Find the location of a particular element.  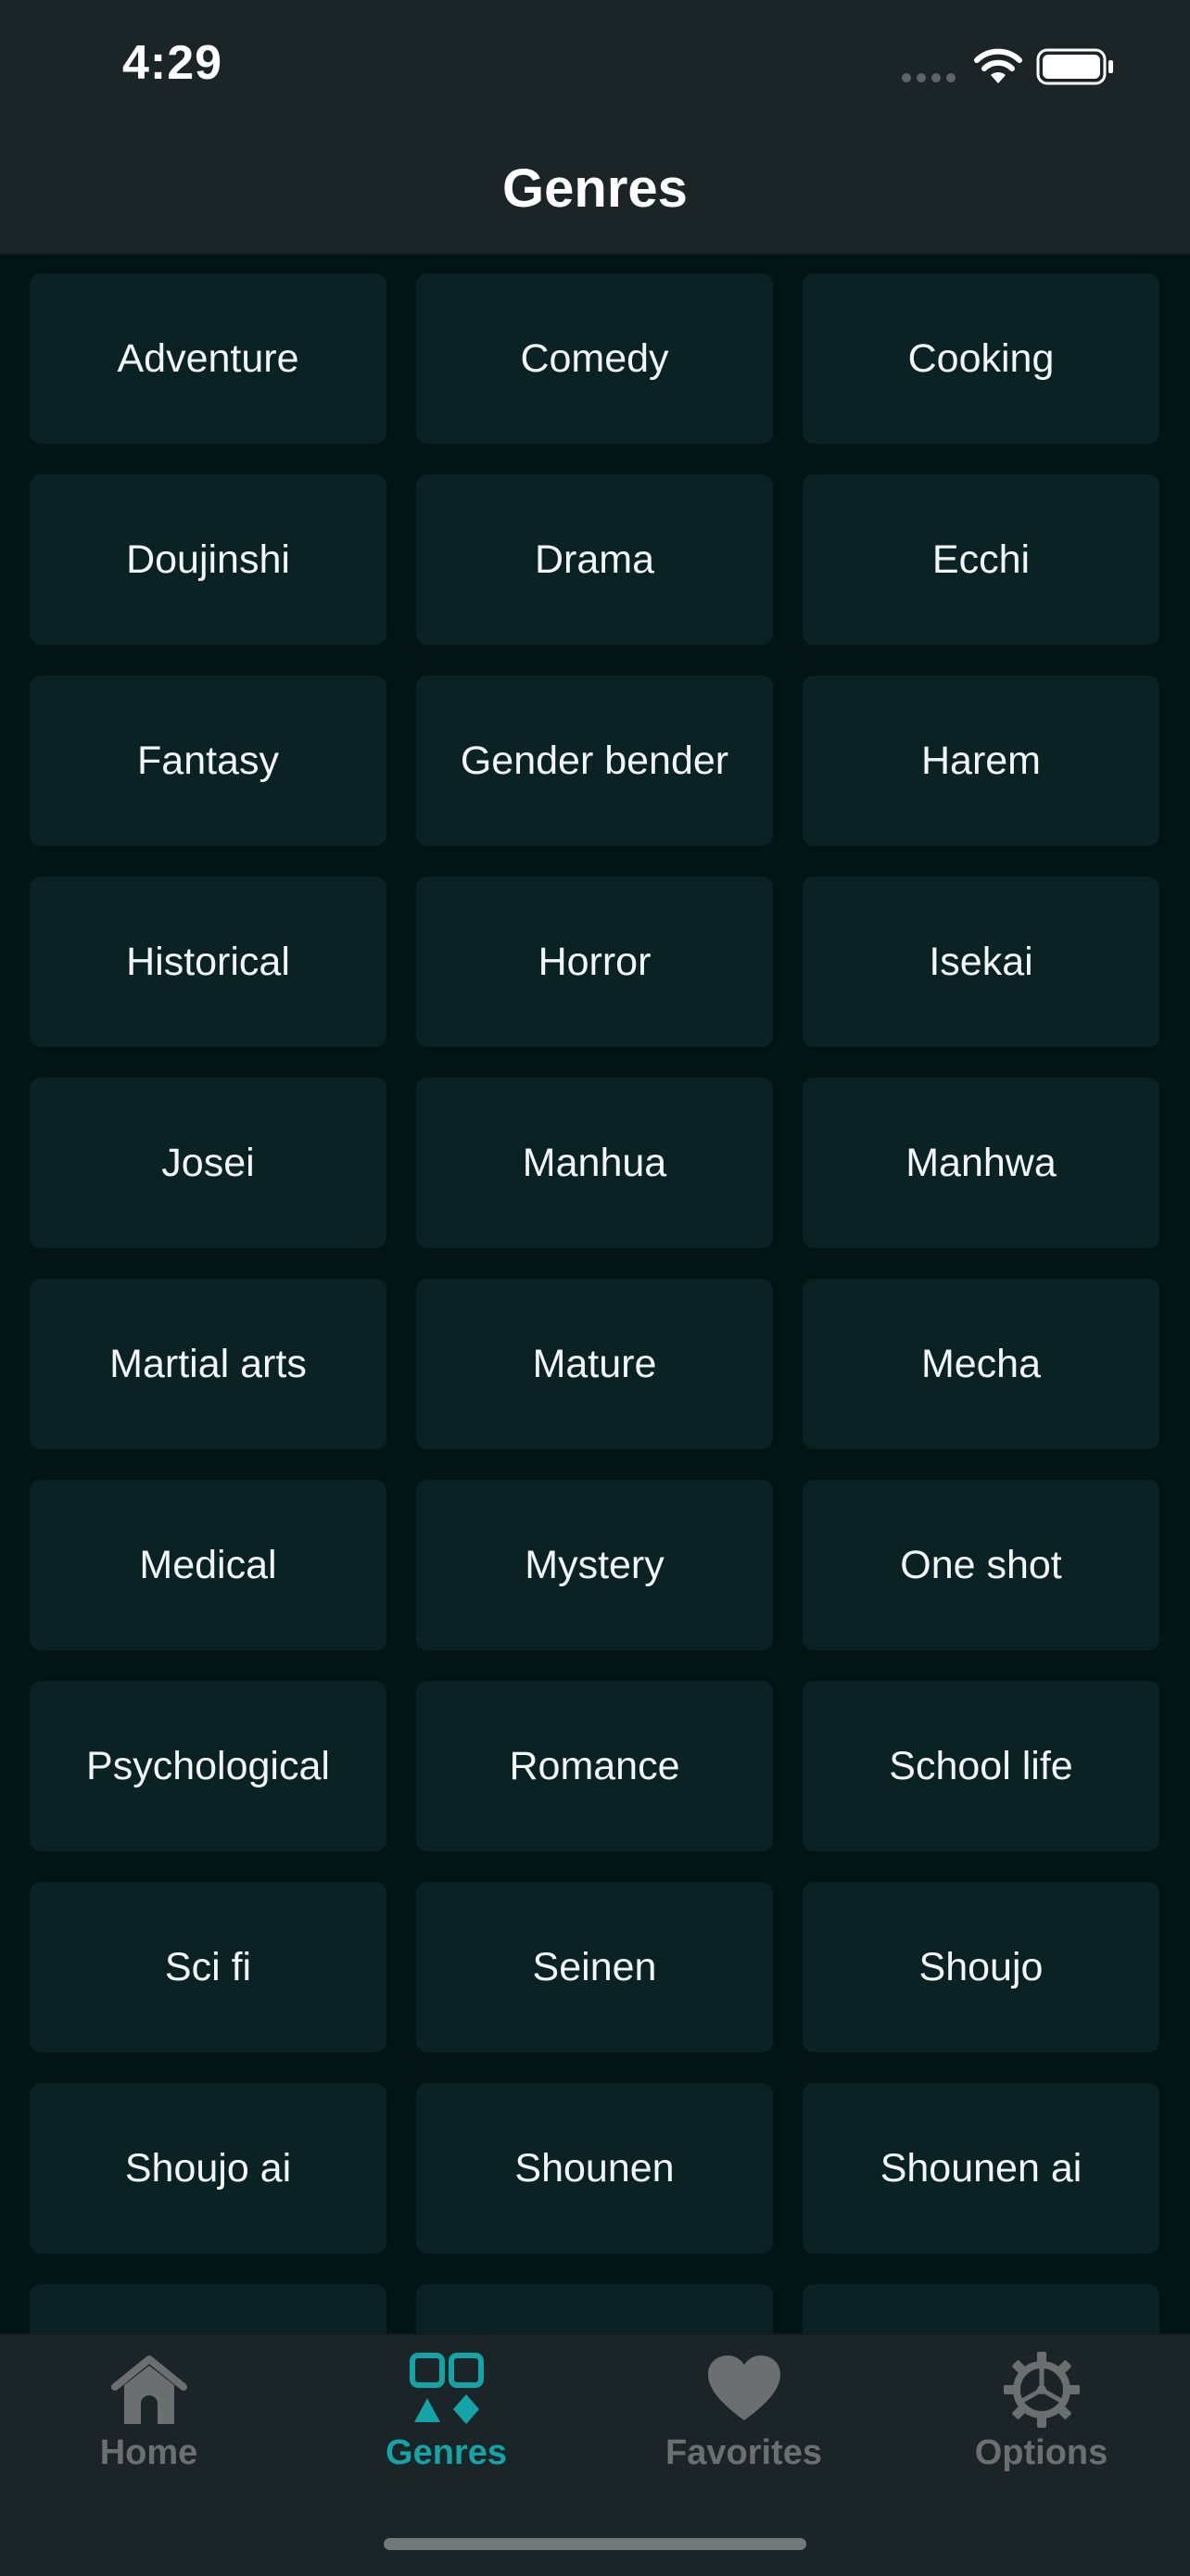

genre-tile: Adventure is located at coordinates (208, 358).